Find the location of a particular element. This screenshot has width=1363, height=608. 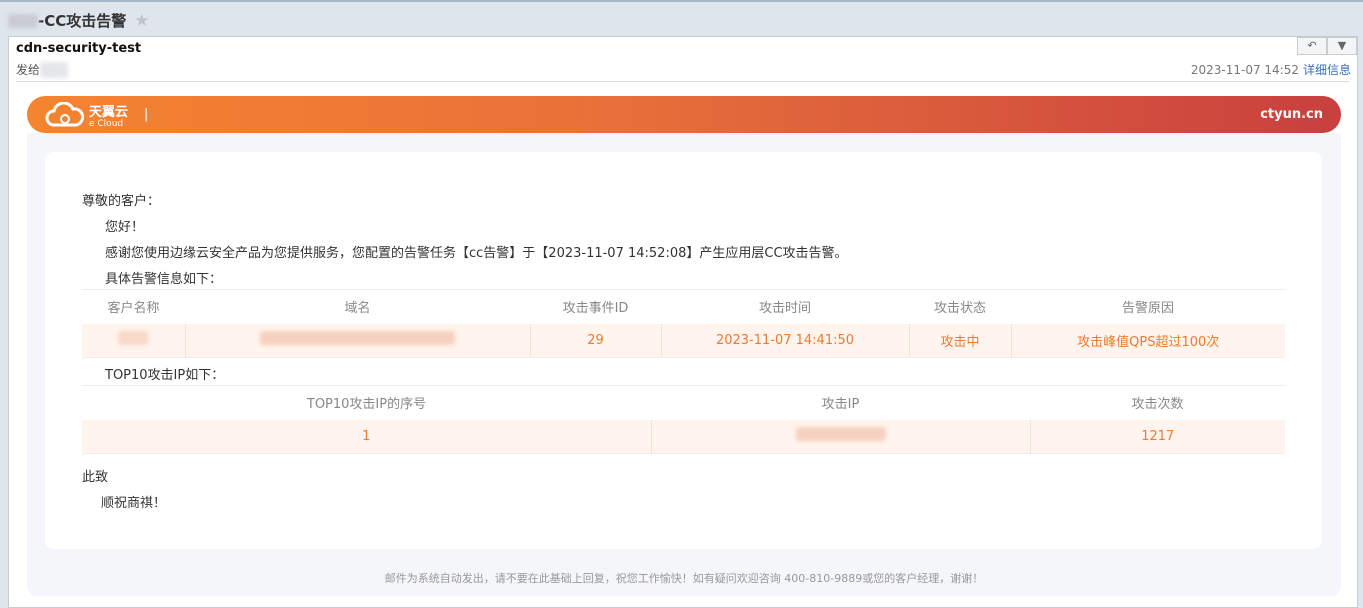

details-link: 详细信息 is located at coordinates (1327, 70).